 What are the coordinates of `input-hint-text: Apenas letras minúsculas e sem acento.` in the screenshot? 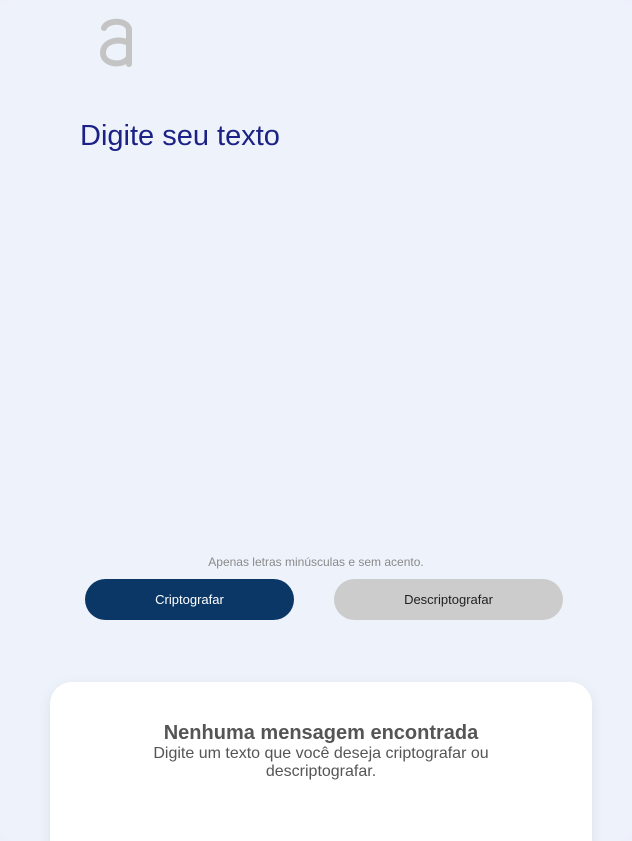 It's located at (316, 562).